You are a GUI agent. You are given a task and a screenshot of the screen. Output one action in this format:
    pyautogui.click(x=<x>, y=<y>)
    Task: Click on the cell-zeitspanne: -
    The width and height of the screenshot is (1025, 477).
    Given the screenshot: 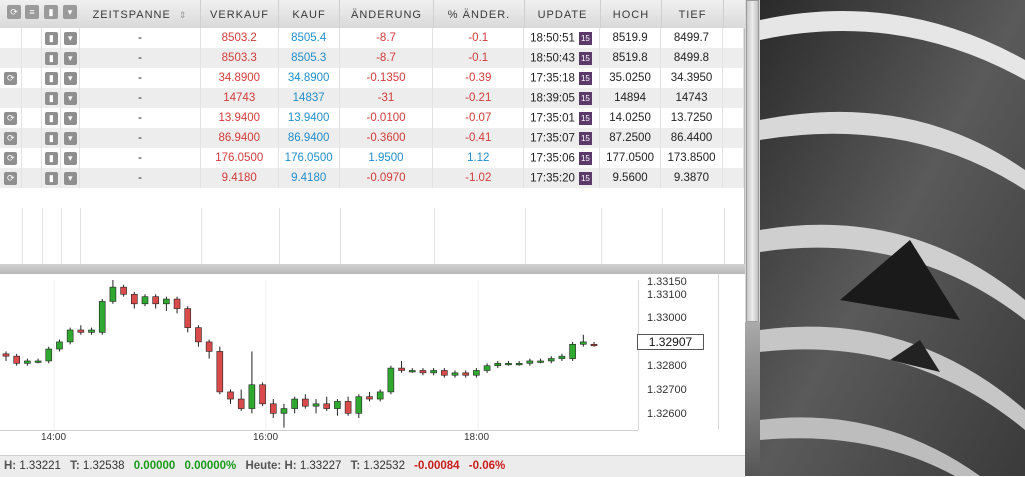 What is the action you would take?
    pyautogui.click(x=140, y=138)
    